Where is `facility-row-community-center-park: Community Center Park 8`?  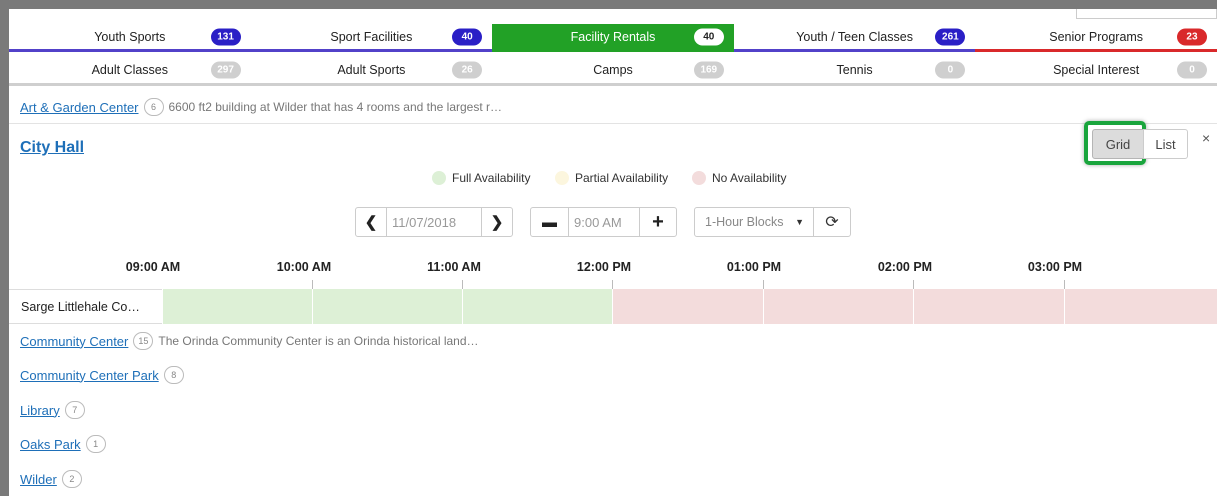 facility-row-community-center-park: Community Center Park 8 is located at coordinates (104, 375).